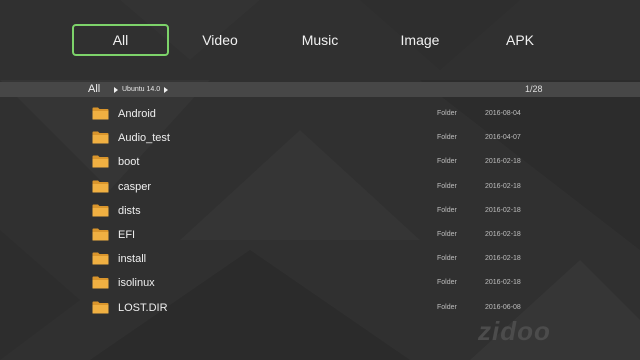 This screenshot has height=360, width=640. Describe the element at coordinates (503, 113) in the screenshot. I see `file-date: 2016-08-04` at that location.